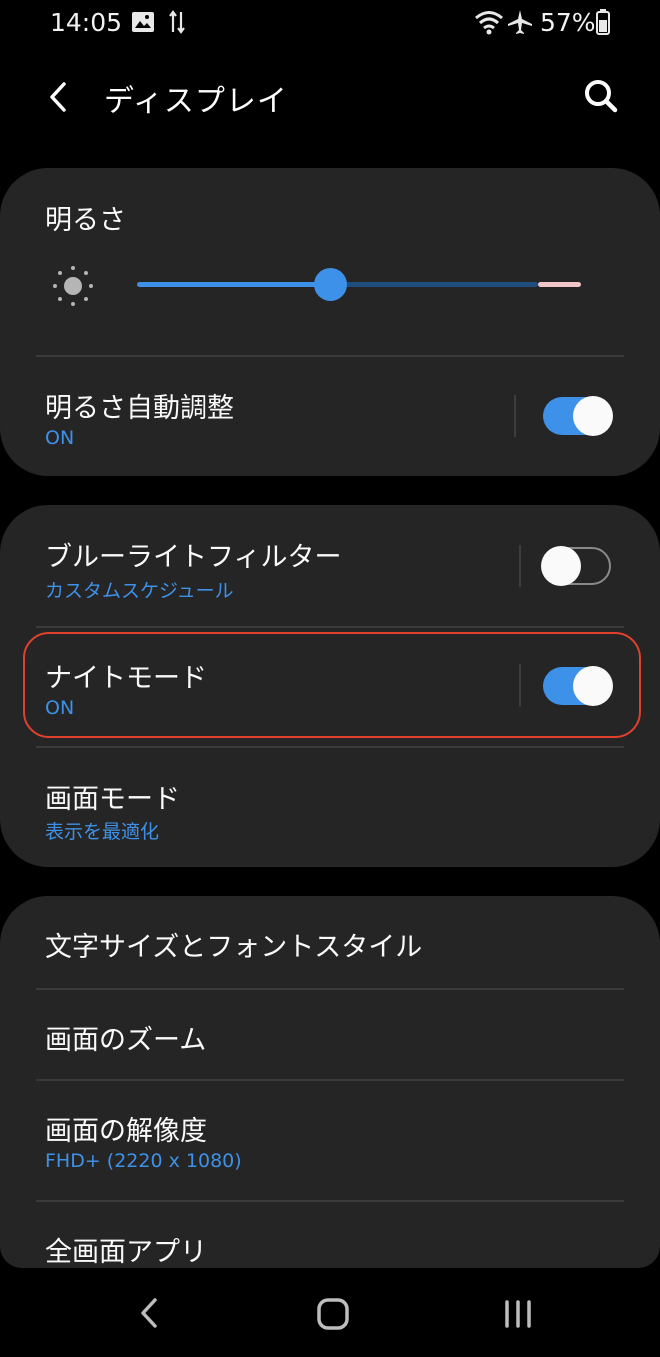 This screenshot has width=660, height=1357. Describe the element at coordinates (559, 284) in the screenshot. I see `slider-track-end` at that location.